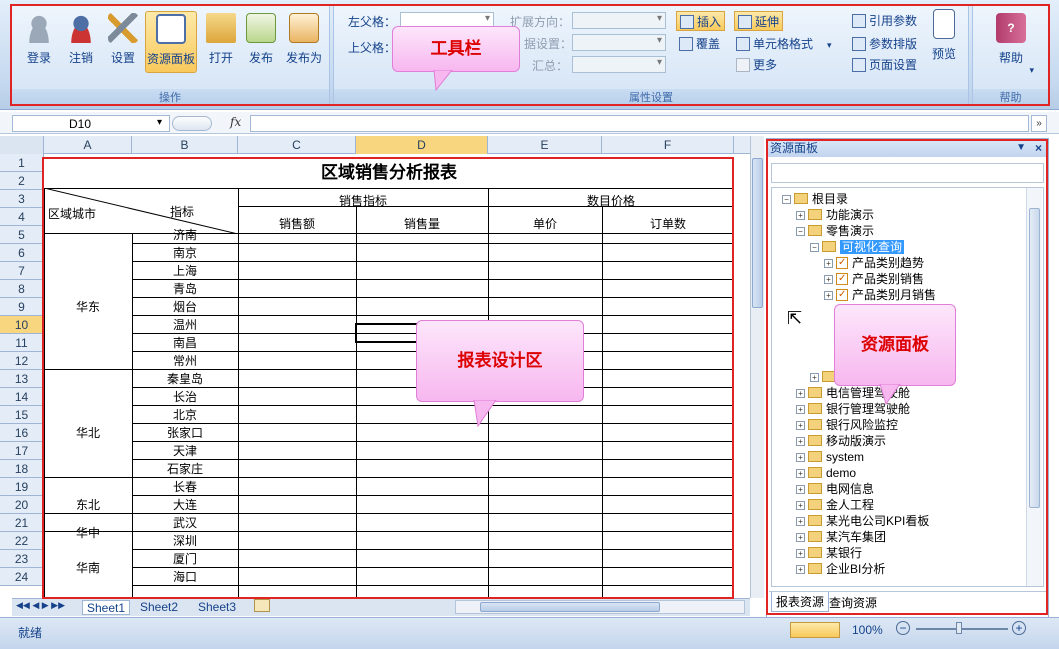  I want to click on zoom-slider, so click(962, 629).